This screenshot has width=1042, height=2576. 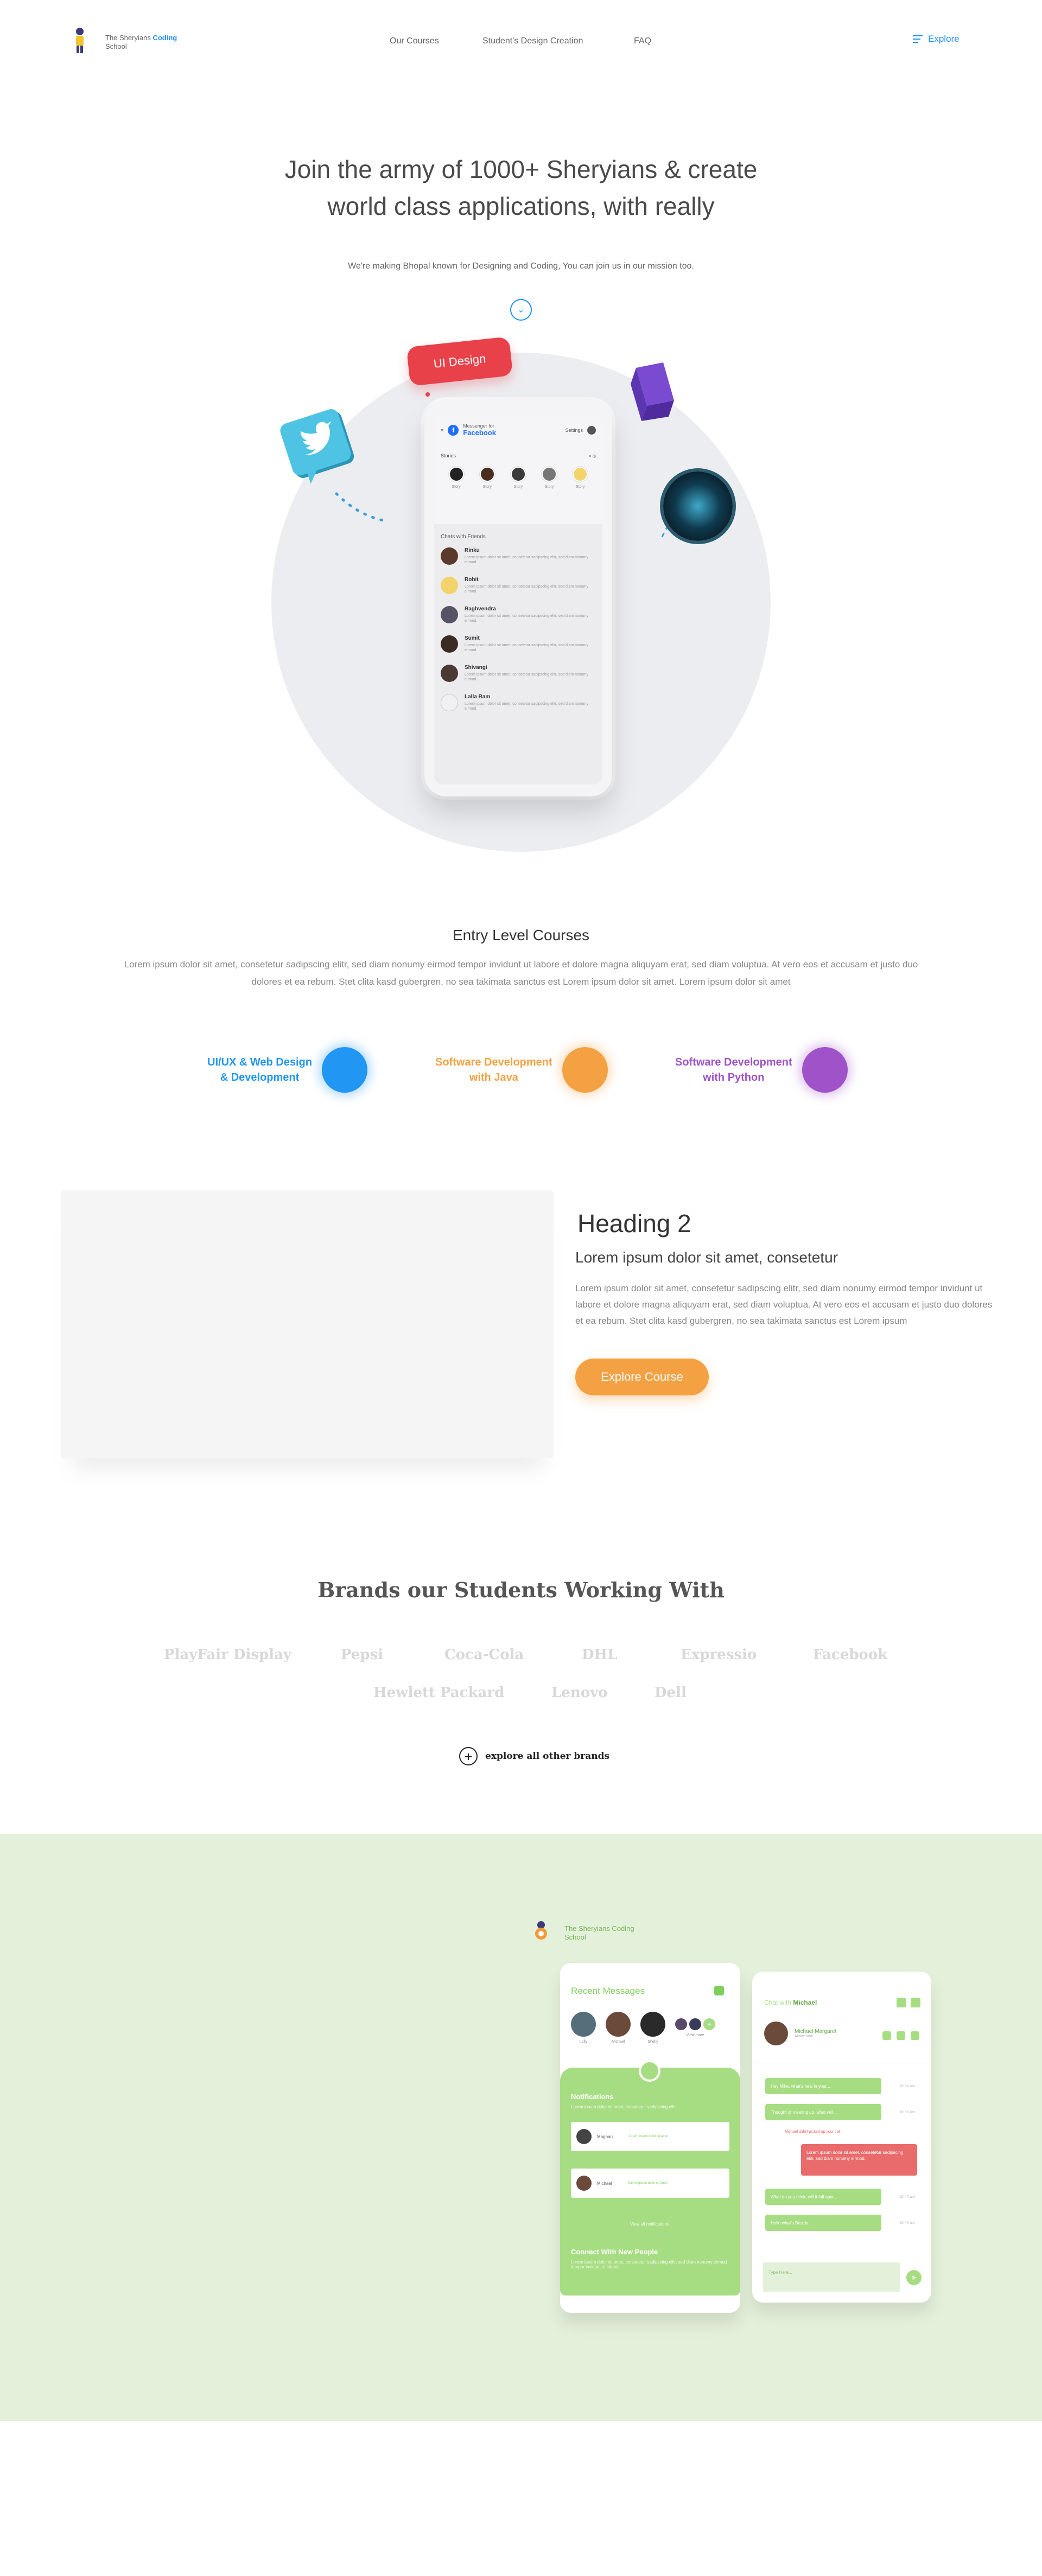 What do you see at coordinates (260, 1077) in the screenshot?
I see `course-label: & Development` at bounding box center [260, 1077].